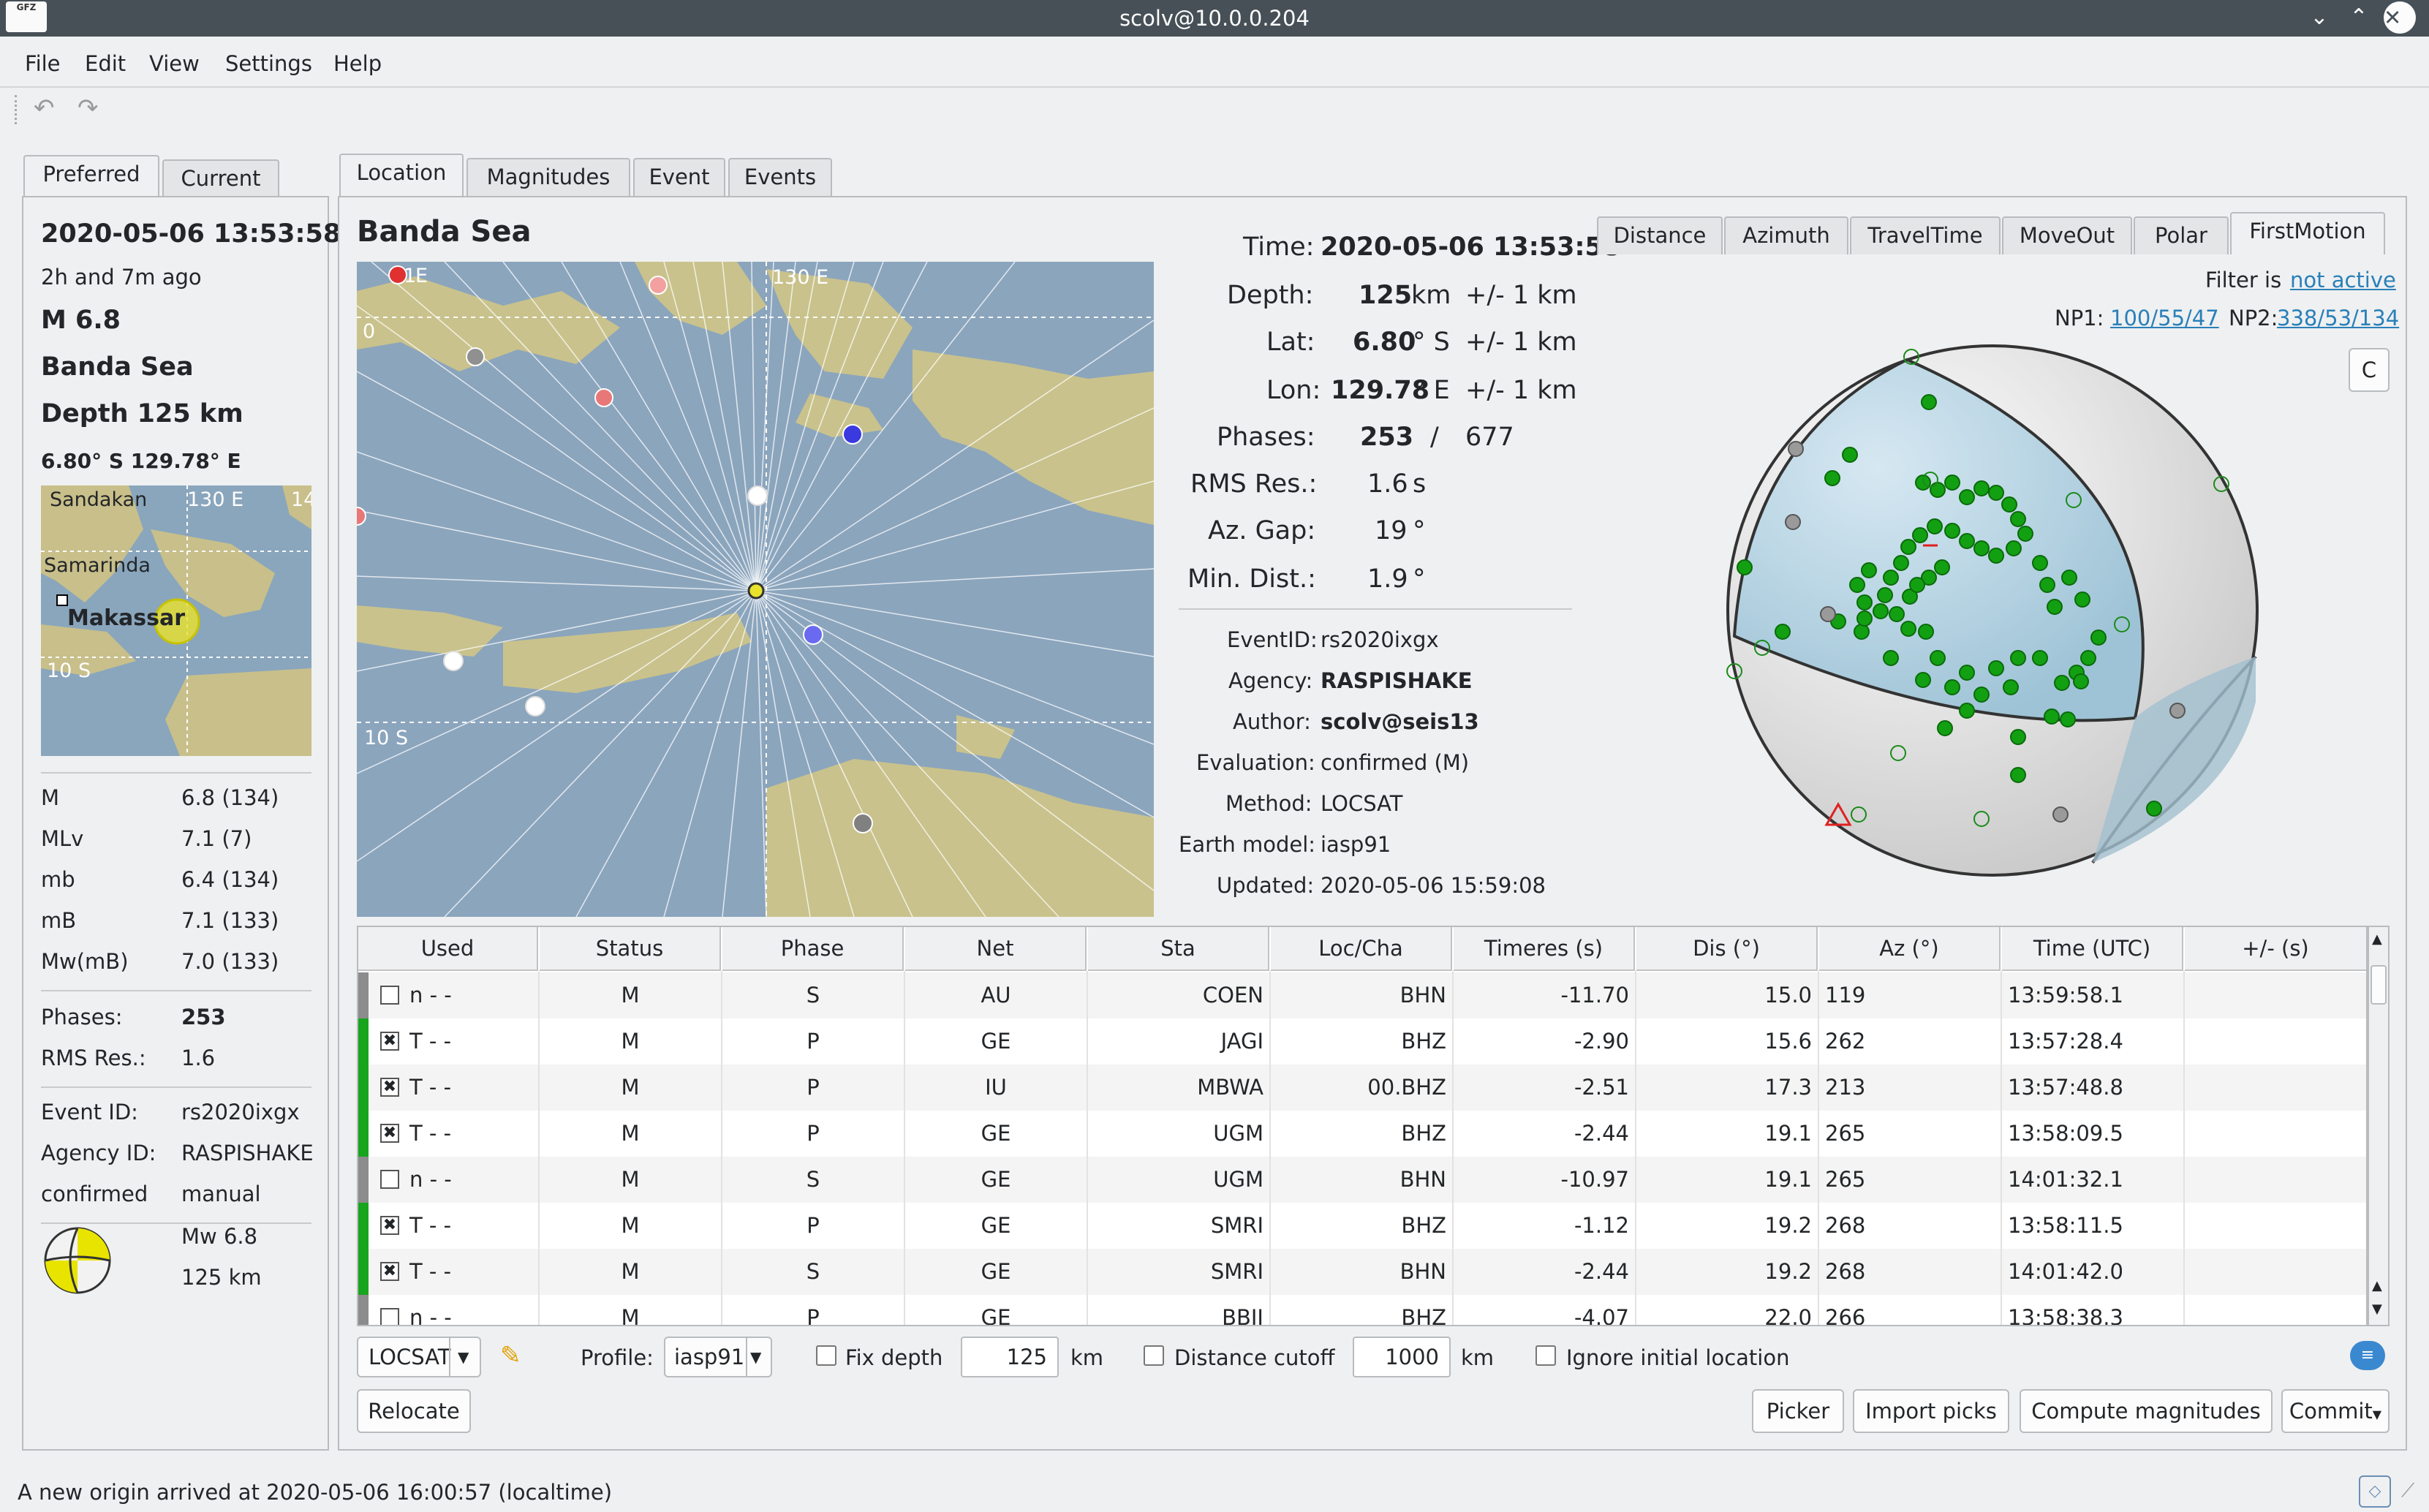 The height and width of the screenshot is (1512, 2429). Describe the element at coordinates (2065, 1315) in the screenshot. I see `cell-time: 13:58:38.3` at that location.